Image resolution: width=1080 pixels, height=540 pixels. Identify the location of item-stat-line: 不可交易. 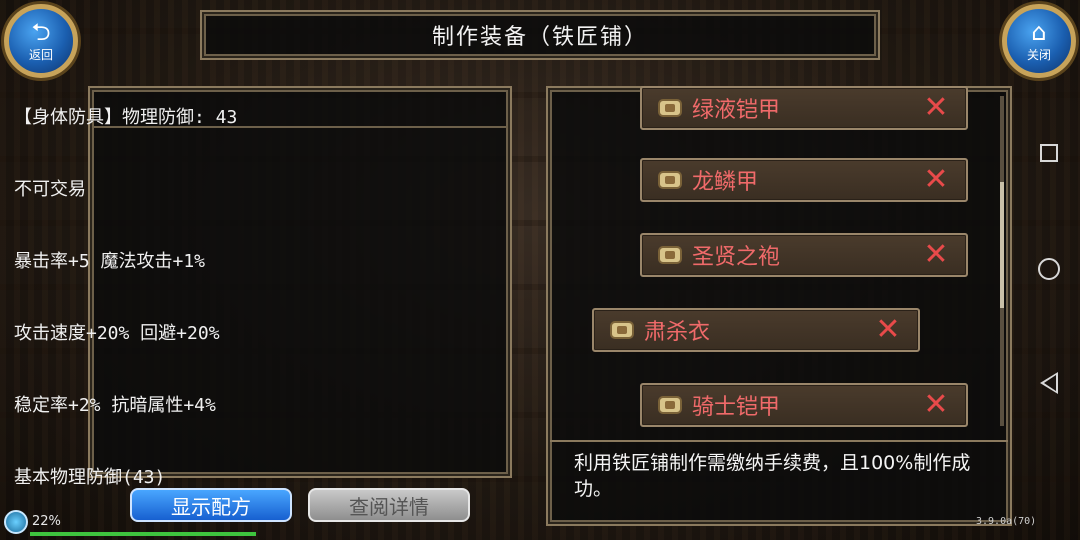
(50, 189).